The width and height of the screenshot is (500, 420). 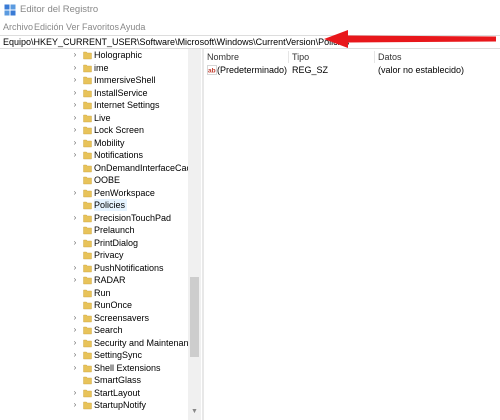 What do you see at coordinates (94, 318) in the screenshot?
I see `tree-item: › Screensavers` at bounding box center [94, 318].